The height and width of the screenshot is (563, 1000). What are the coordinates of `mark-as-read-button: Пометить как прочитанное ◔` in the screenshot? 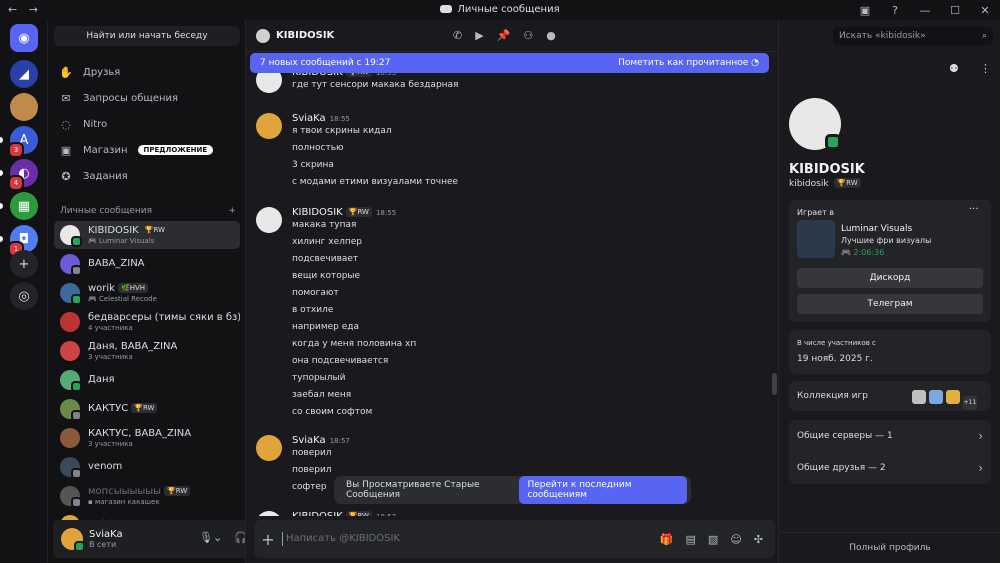 It's located at (688, 63).